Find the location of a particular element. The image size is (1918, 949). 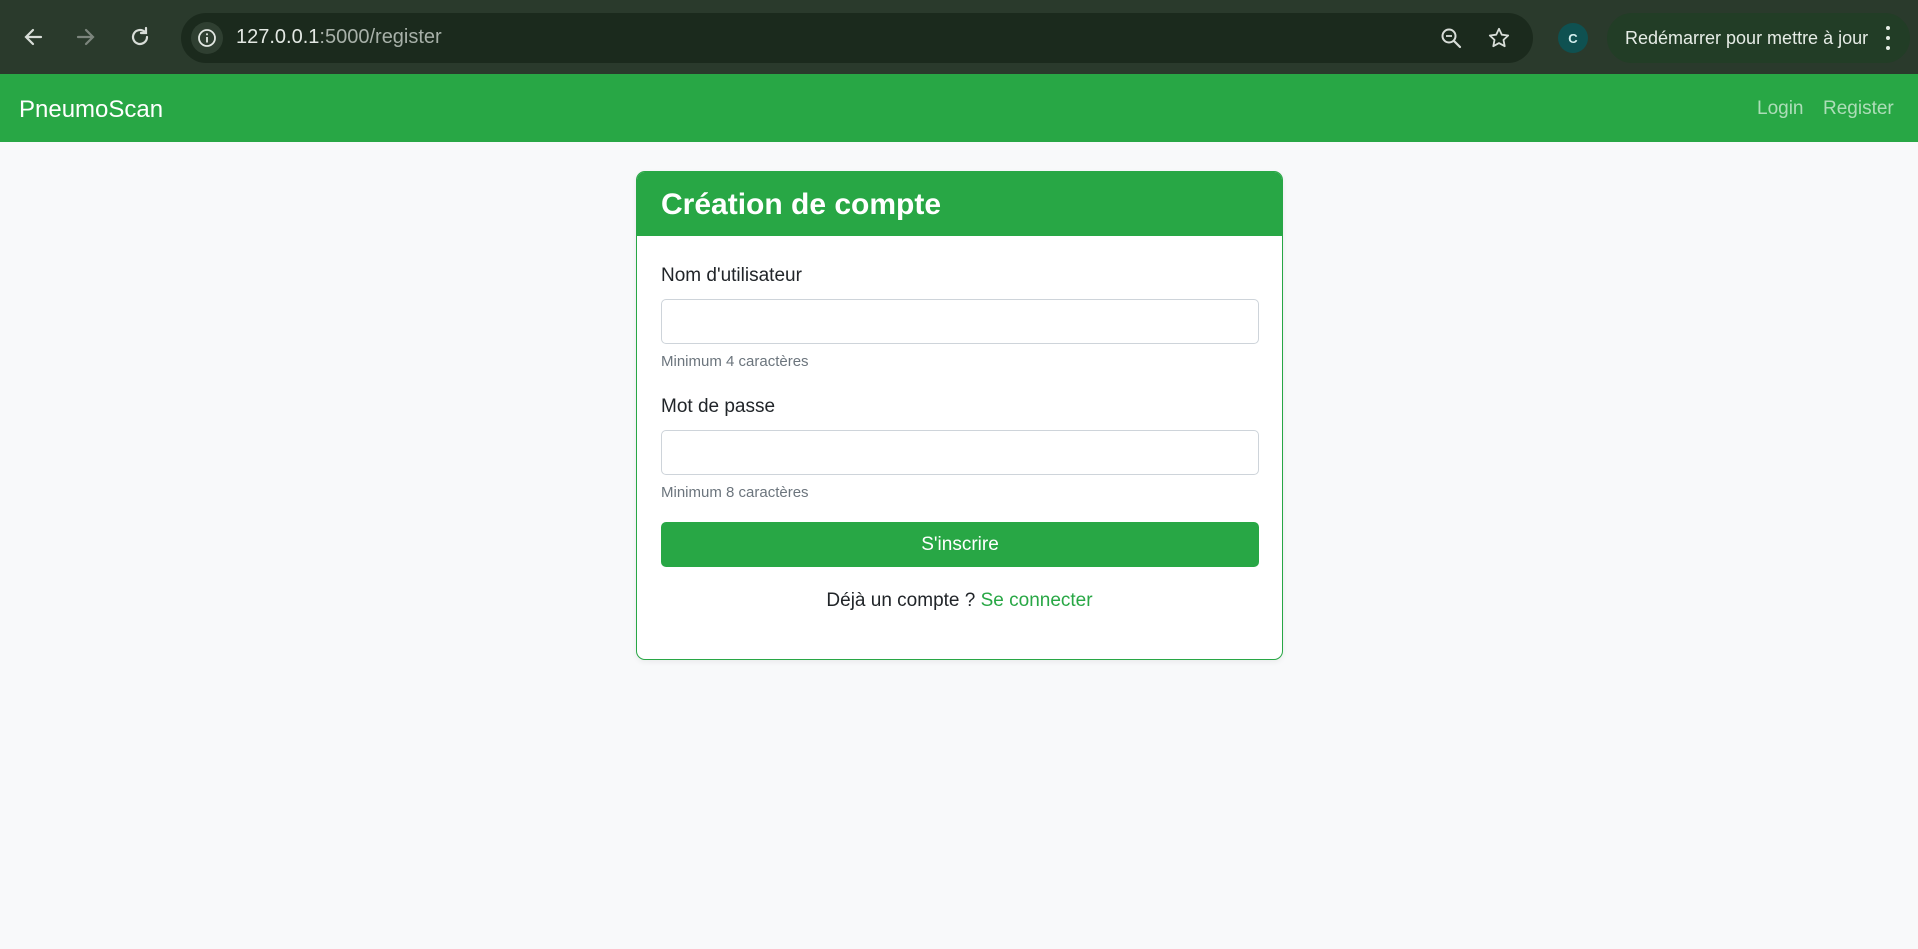

password-input is located at coordinates (960, 452).